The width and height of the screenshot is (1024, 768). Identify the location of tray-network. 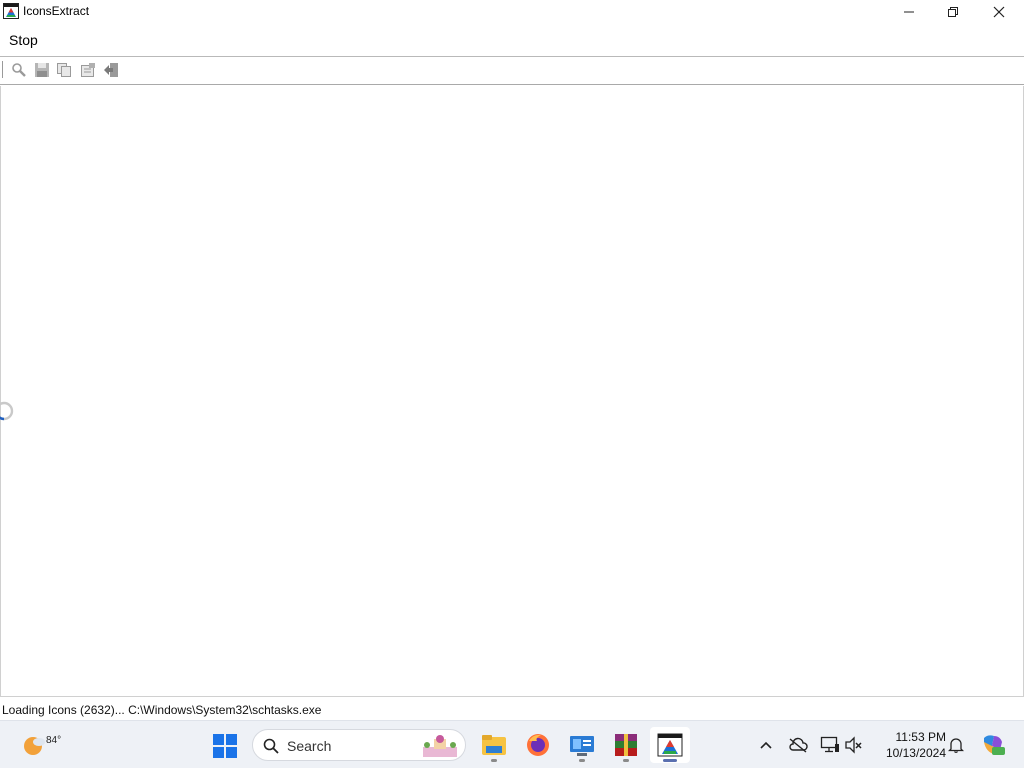
(830, 745).